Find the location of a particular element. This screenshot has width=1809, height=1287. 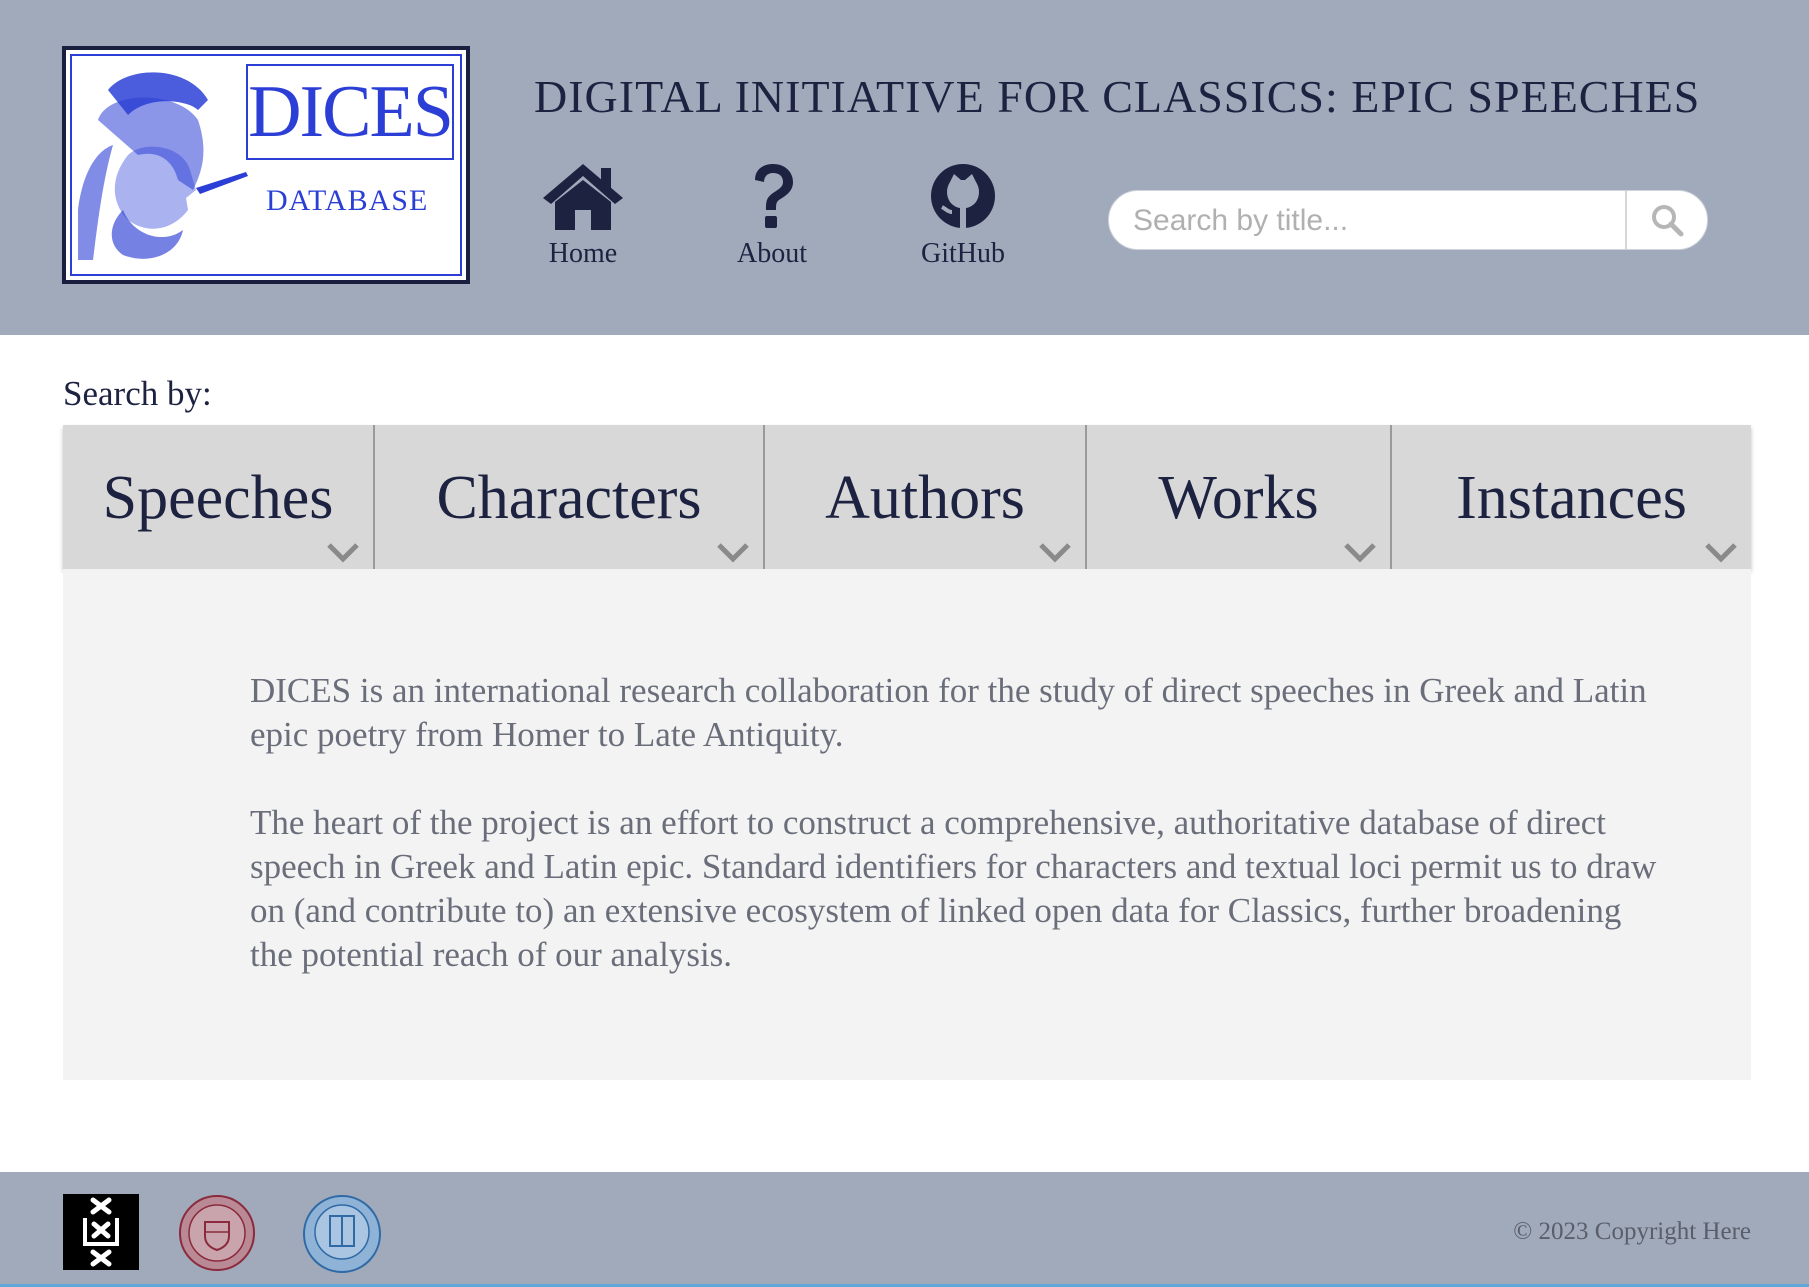

logo-title: DICES is located at coordinates (351, 112).